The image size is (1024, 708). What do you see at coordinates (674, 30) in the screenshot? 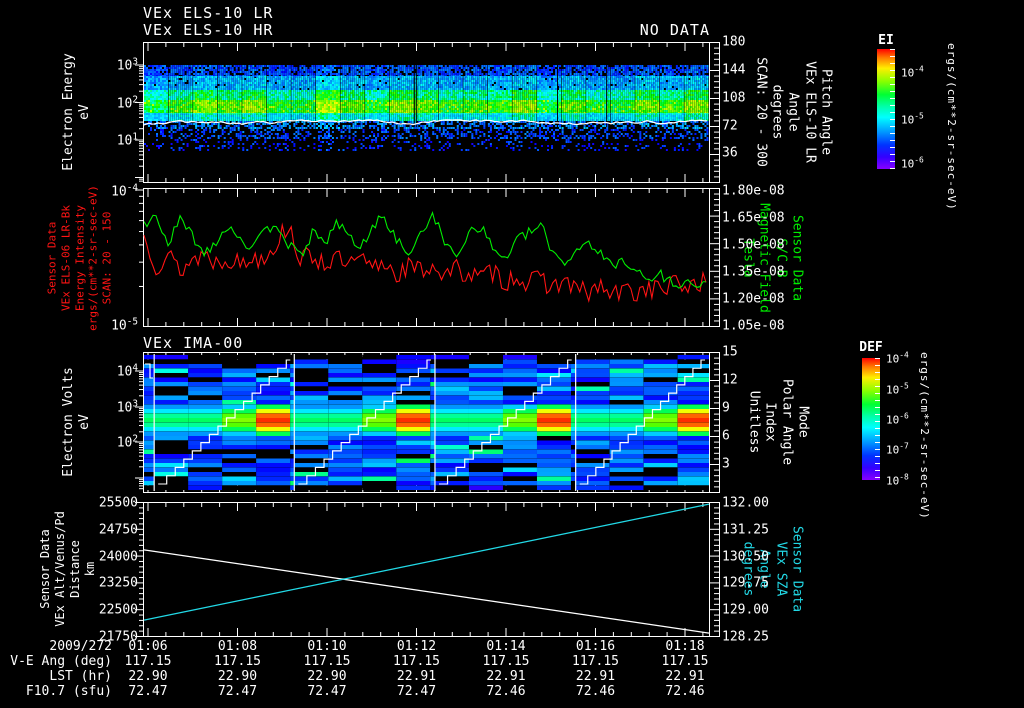
I see `no-data-badge: NO DATA` at bounding box center [674, 30].